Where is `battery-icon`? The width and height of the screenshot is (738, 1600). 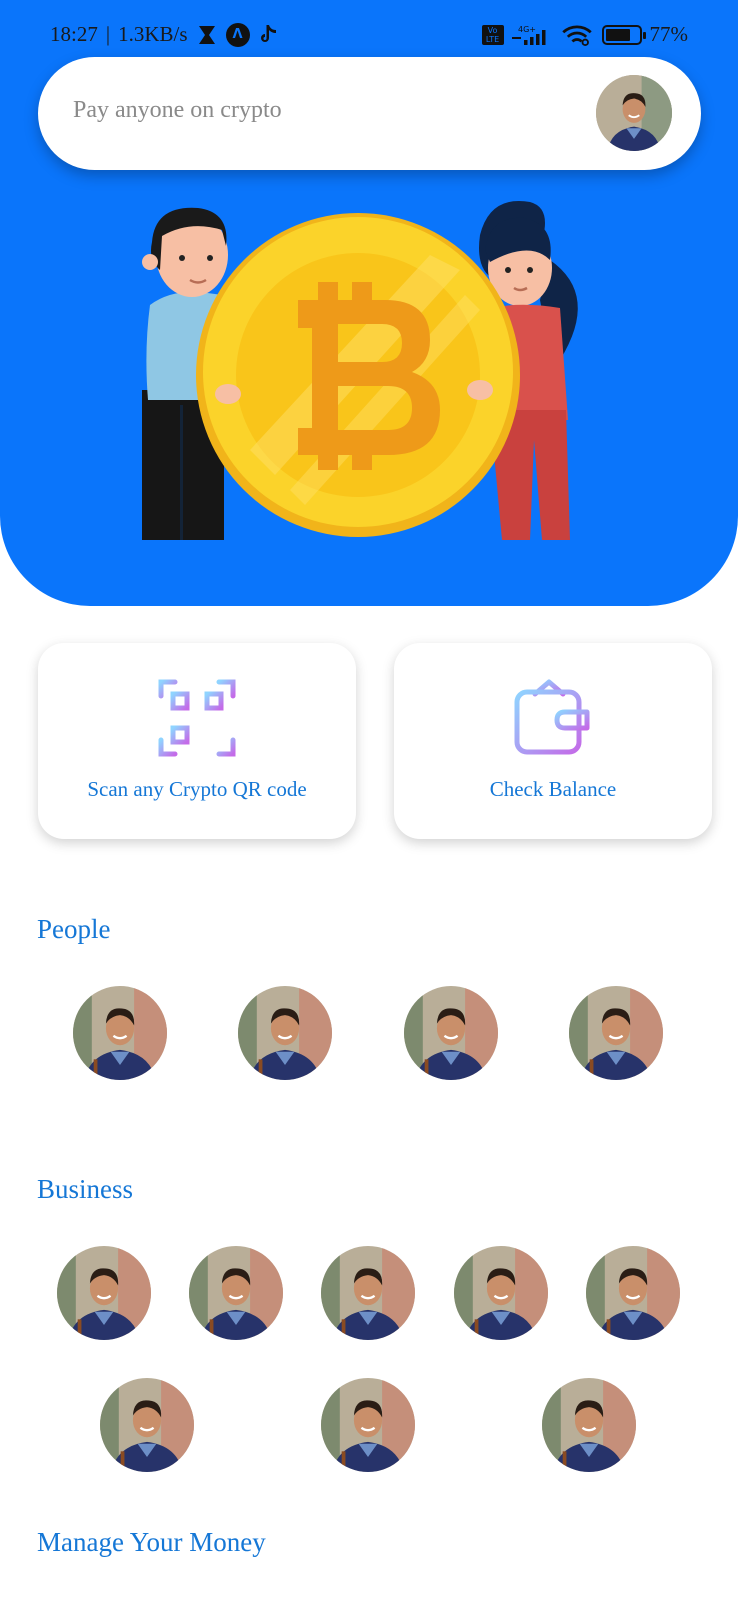
battery-icon is located at coordinates (623, 34).